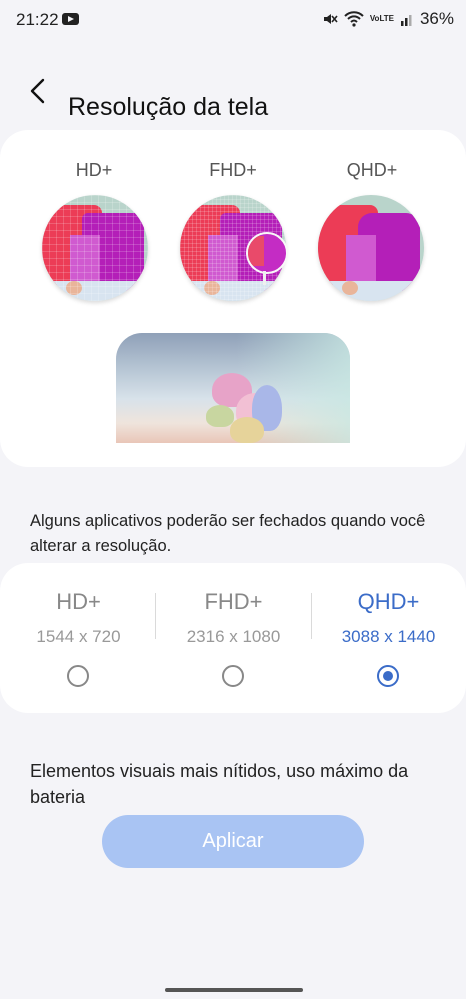 This screenshot has width=466, height=999. Describe the element at coordinates (372, 170) in the screenshot. I see `preview-label-qhd: QHD+` at that location.